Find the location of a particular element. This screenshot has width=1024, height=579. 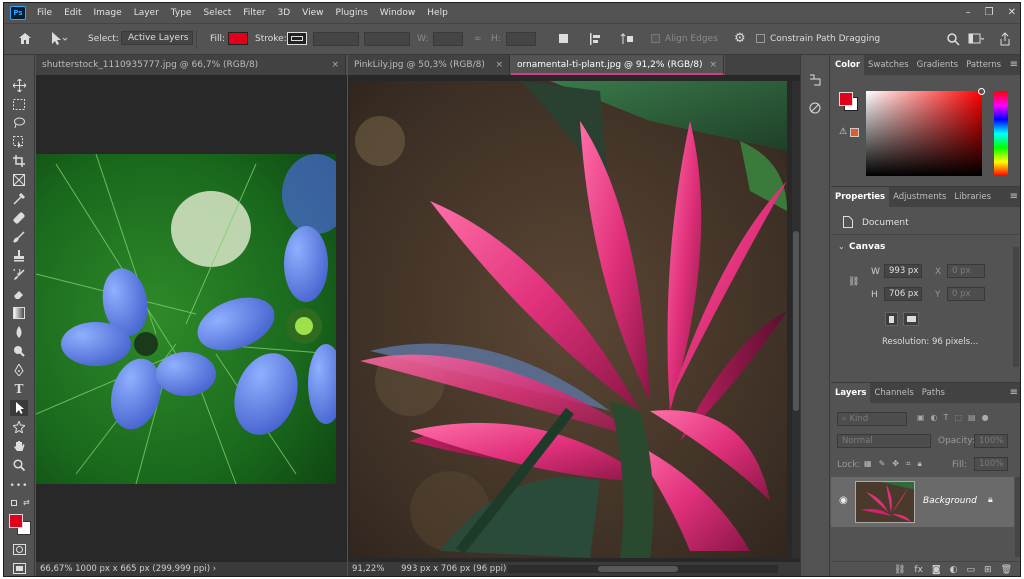

menu-plugins: Plugins is located at coordinates (352, 13).